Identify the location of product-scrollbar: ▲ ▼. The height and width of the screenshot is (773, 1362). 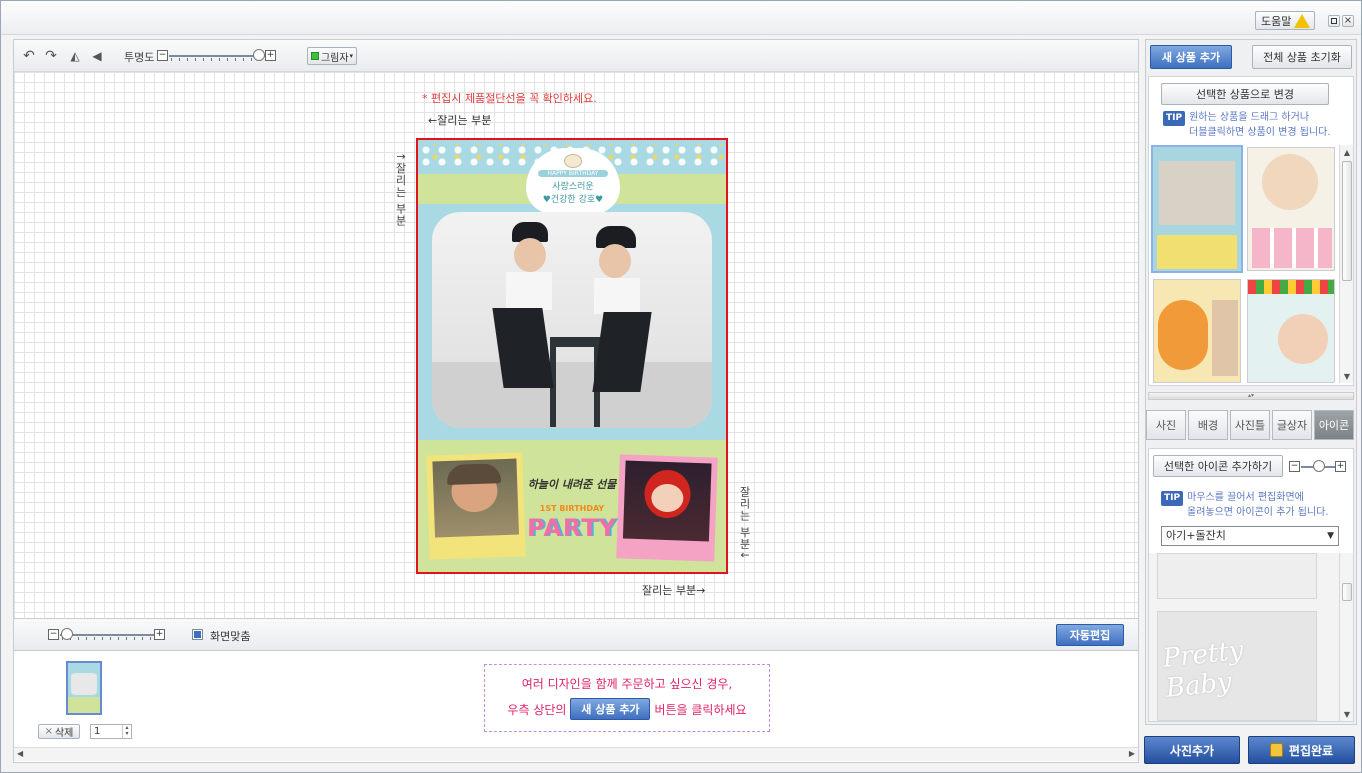
(1346, 264).